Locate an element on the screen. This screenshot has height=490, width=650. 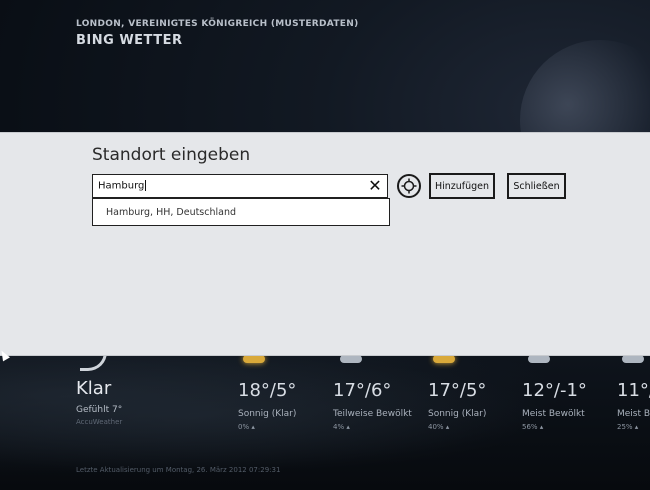
forecast-temp: 12°/-1° is located at coordinates (554, 390).